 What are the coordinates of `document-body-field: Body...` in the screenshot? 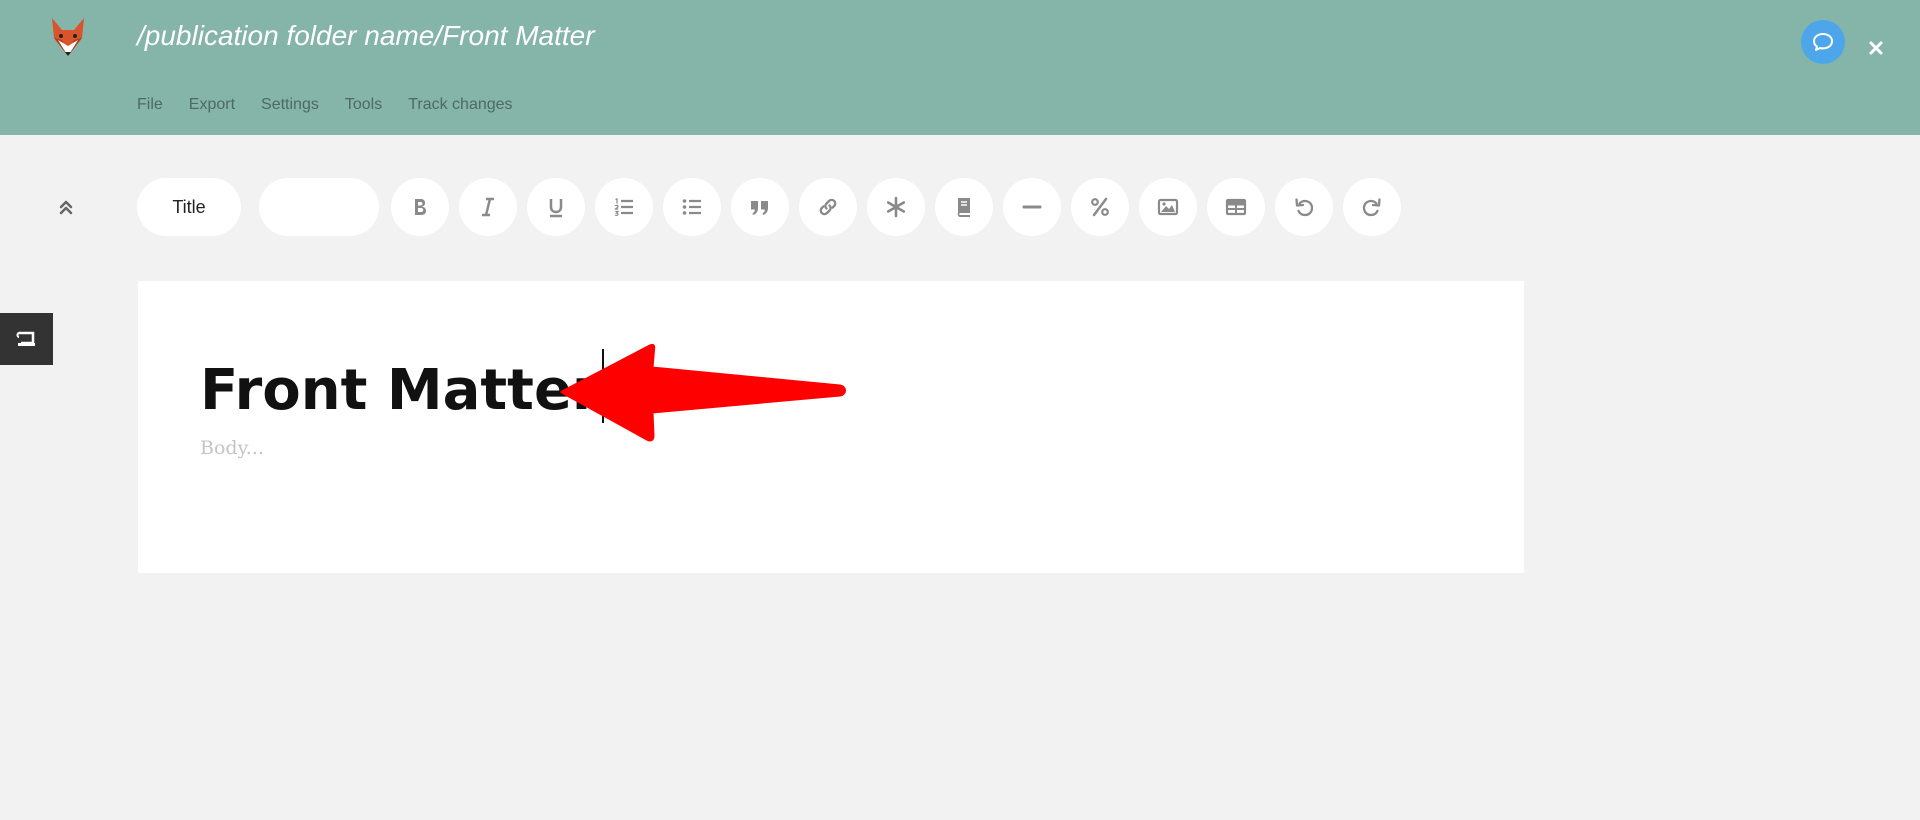 It's located at (232, 448).